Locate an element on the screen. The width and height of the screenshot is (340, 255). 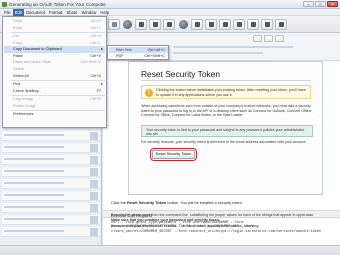
toolbar-settings-button is located at coordinates (267, 24).